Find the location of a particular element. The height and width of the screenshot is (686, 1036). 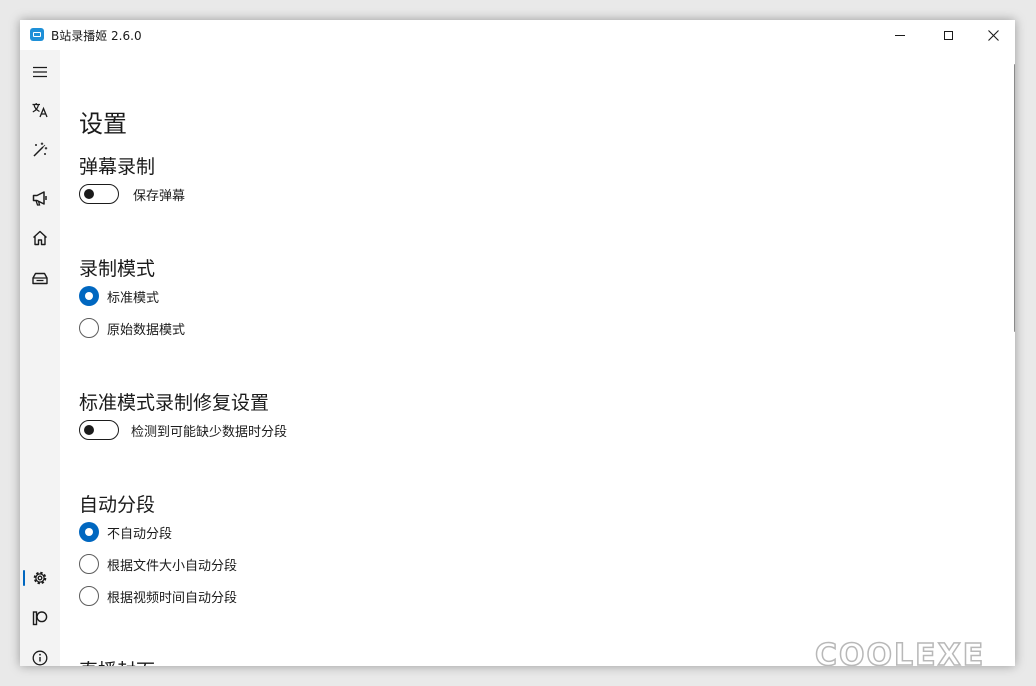

auto-split-section-title: 自动分段 is located at coordinates (117, 505).